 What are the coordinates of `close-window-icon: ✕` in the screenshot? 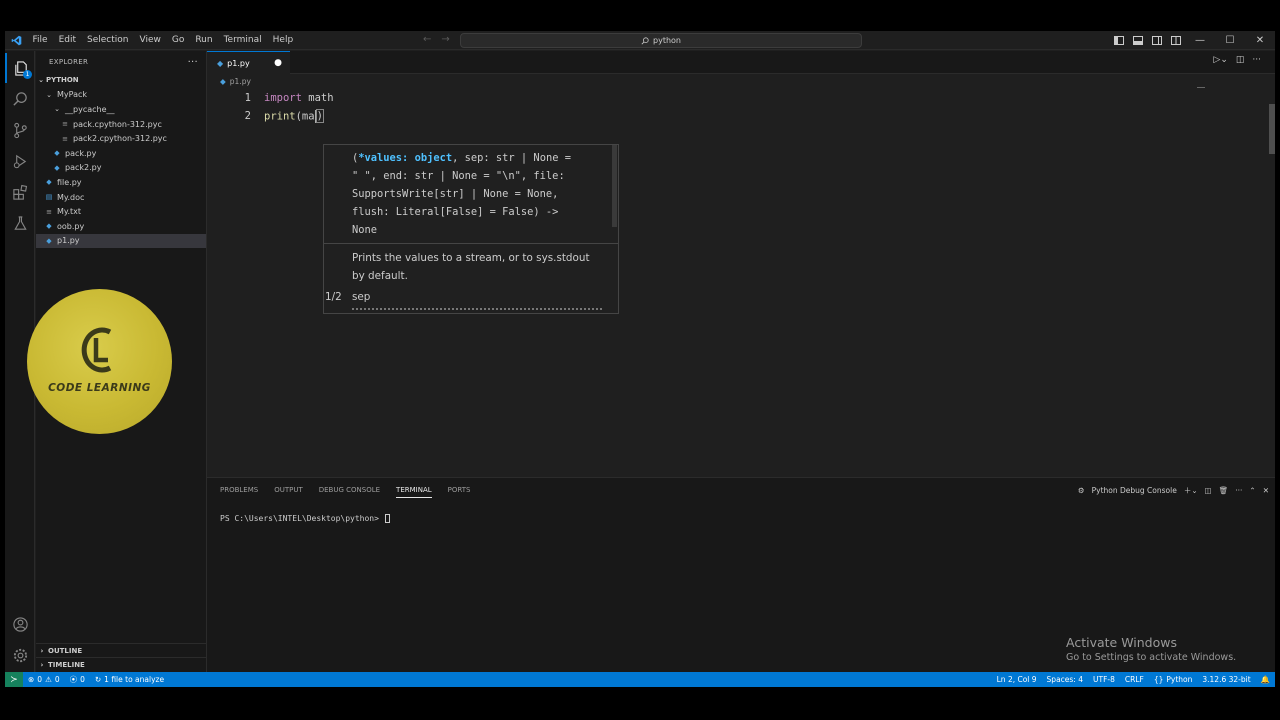 It's located at (1260, 40).